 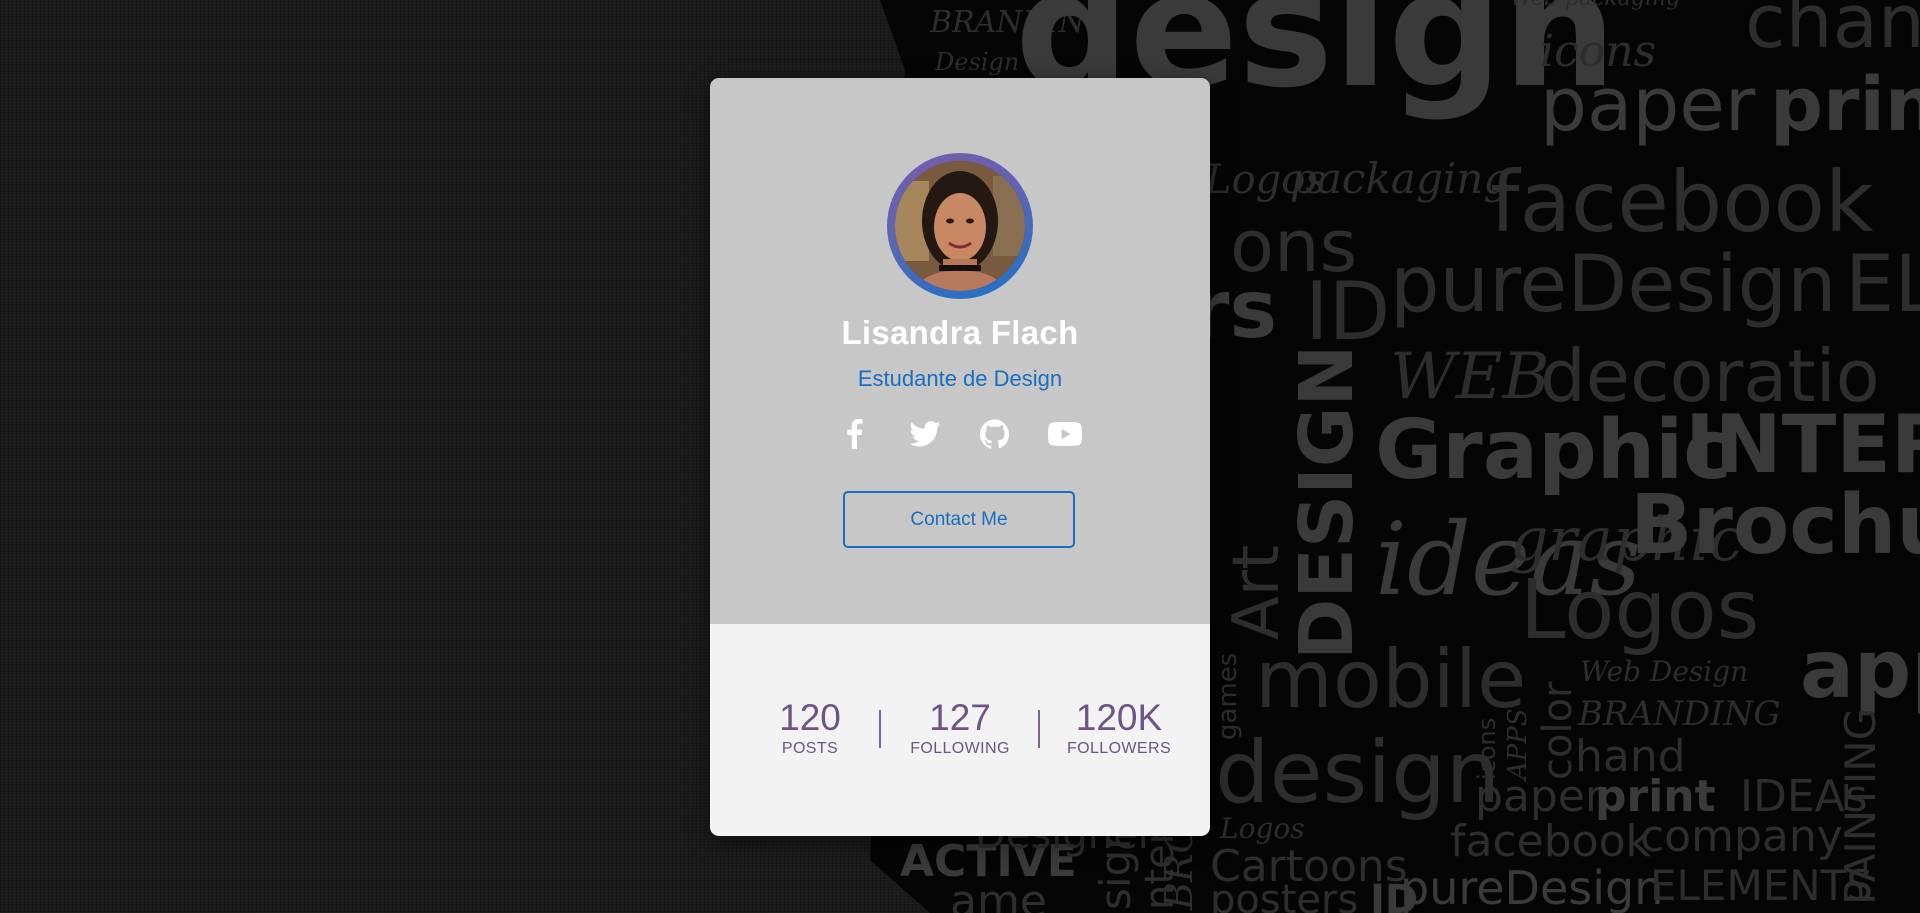 What do you see at coordinates (1679, 714) in the screenshot?
I see `bg-word: BRANDING` at bounding box center [1679, 714].